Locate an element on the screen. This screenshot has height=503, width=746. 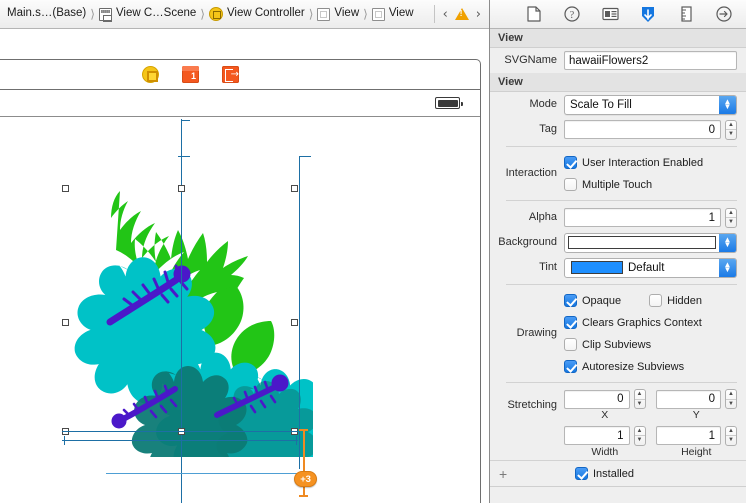
background-color-well: ▲ ▼ is located at coordinates (650, 242).